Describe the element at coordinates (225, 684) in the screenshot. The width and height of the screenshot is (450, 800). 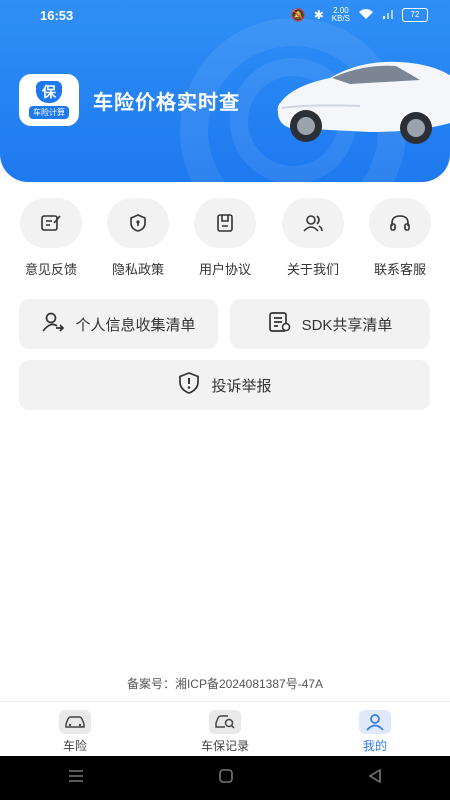
I see `icp-record-number: 备案号：湘ICP备2024081387号-47A` at that location.